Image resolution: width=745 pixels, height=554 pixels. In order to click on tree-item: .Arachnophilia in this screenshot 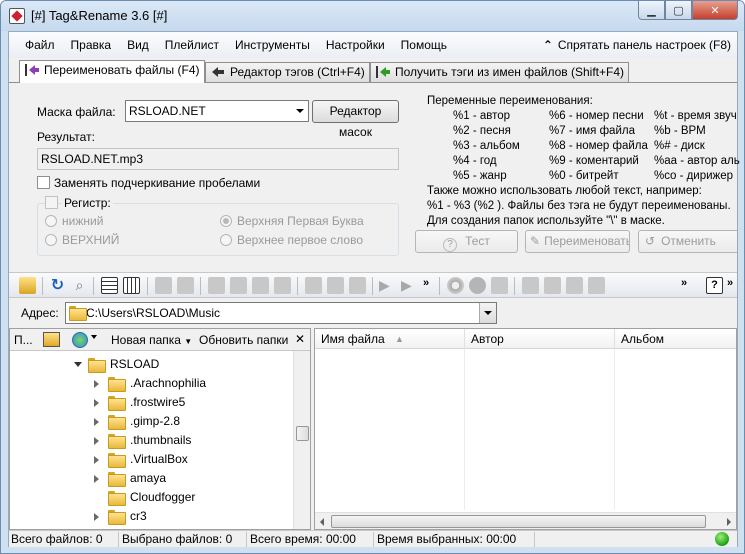, I will do `click(150, 383)`.